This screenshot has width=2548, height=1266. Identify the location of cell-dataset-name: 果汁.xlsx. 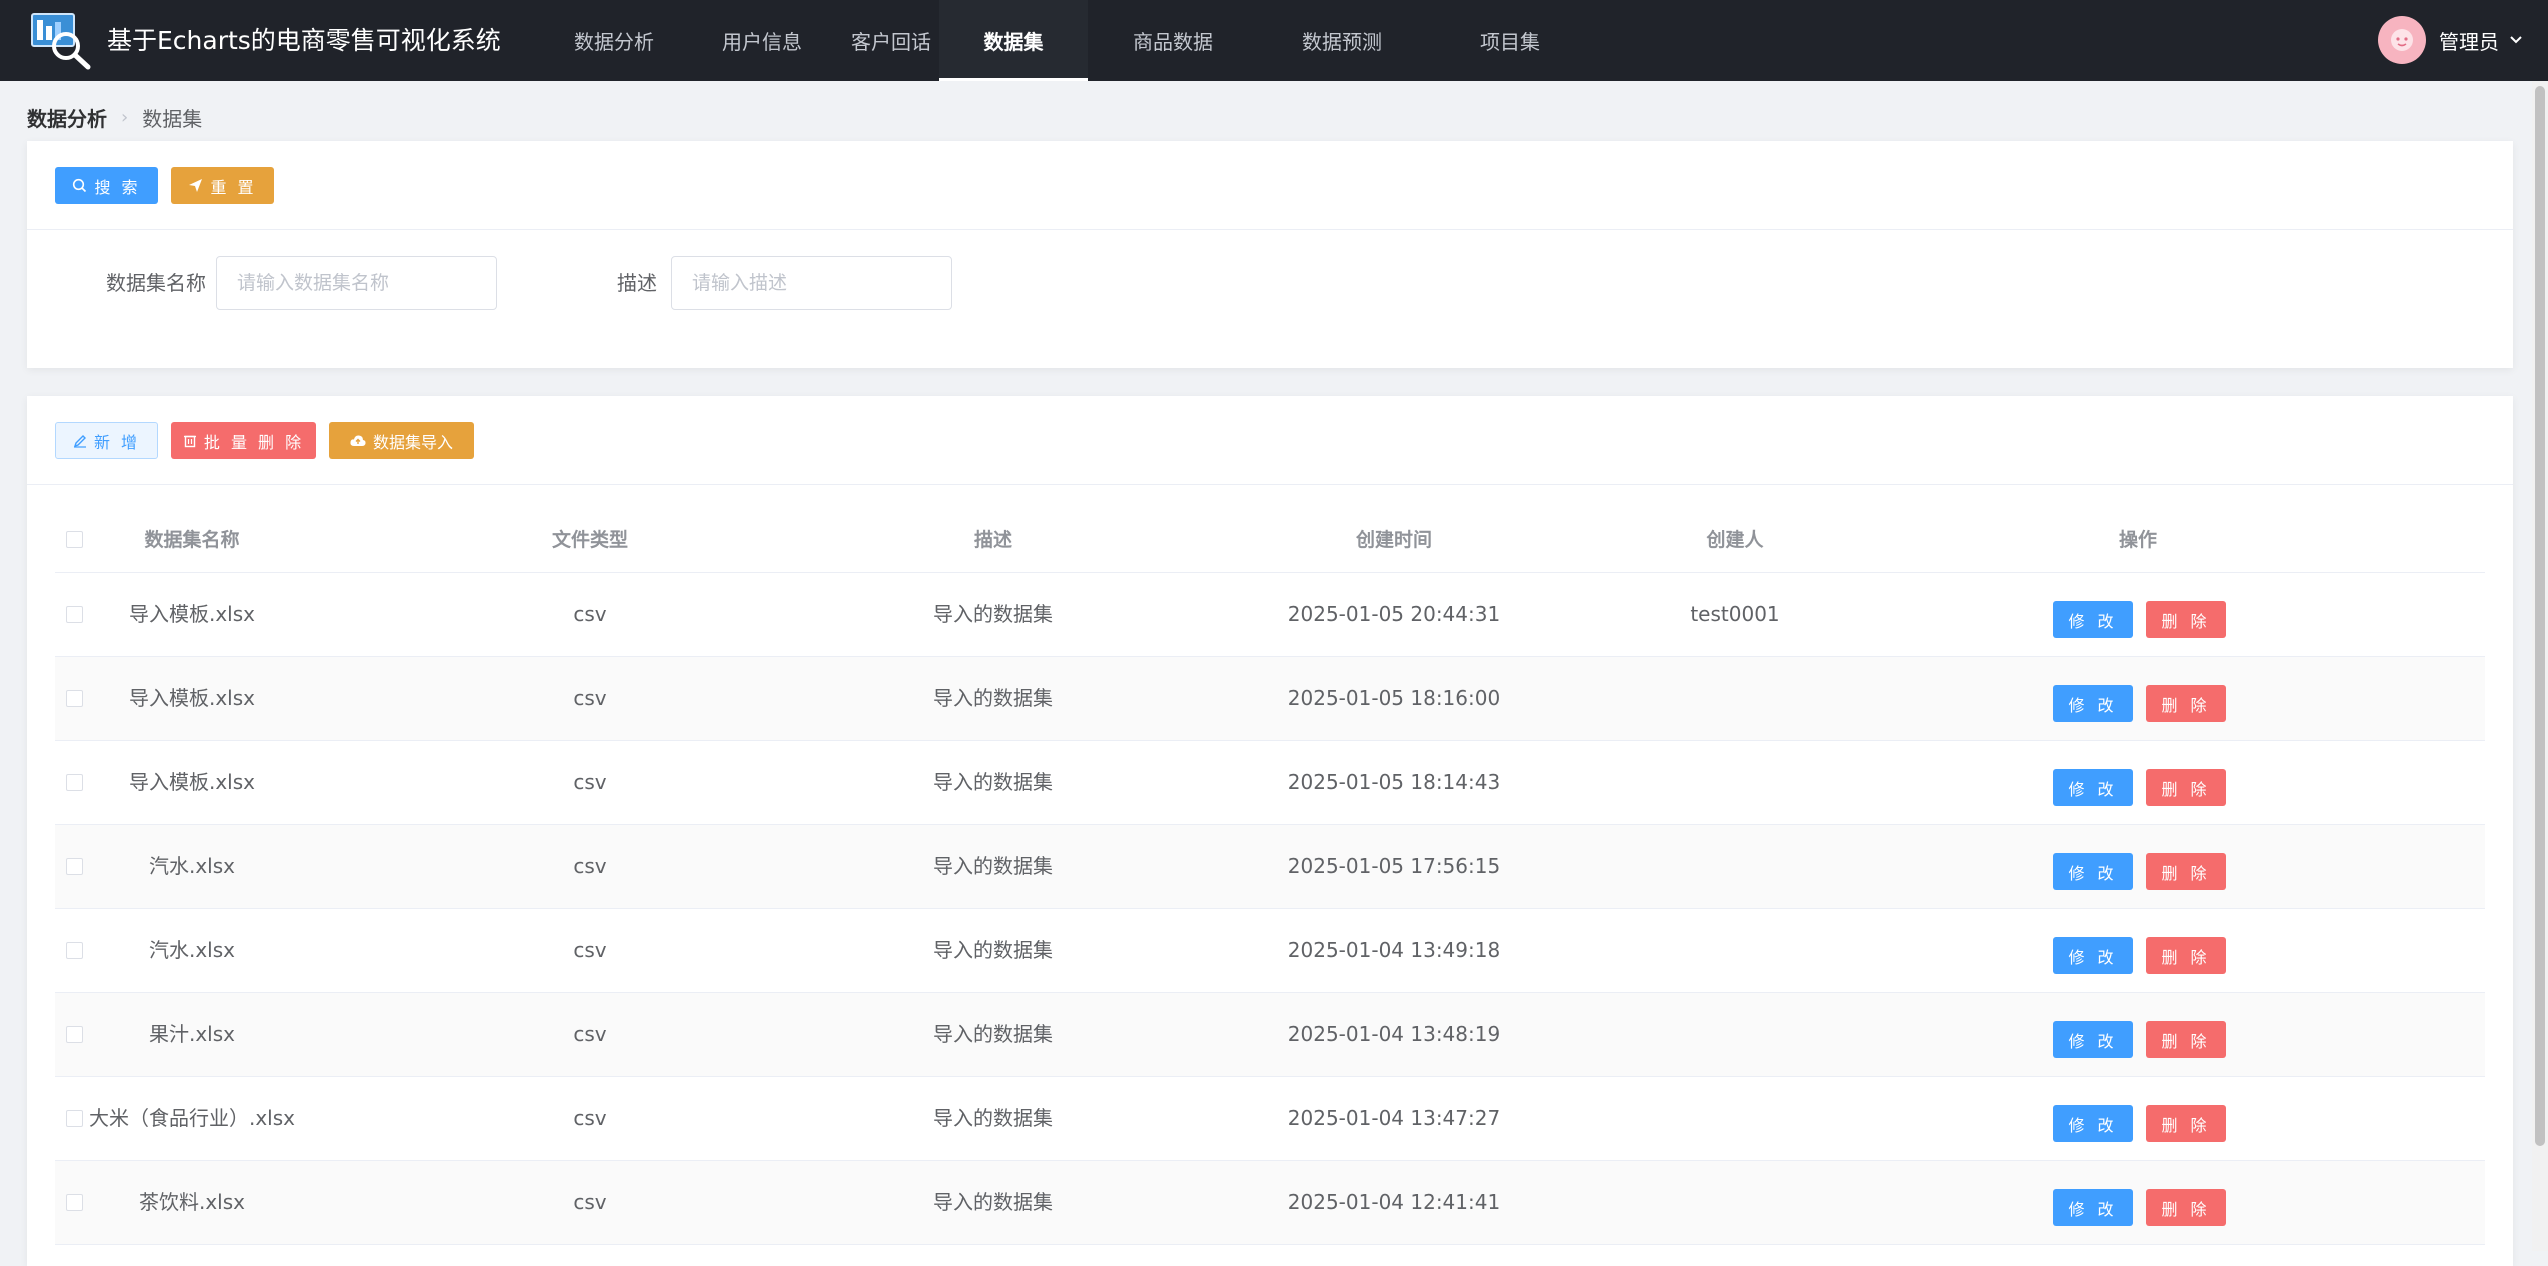
(191, 1034).